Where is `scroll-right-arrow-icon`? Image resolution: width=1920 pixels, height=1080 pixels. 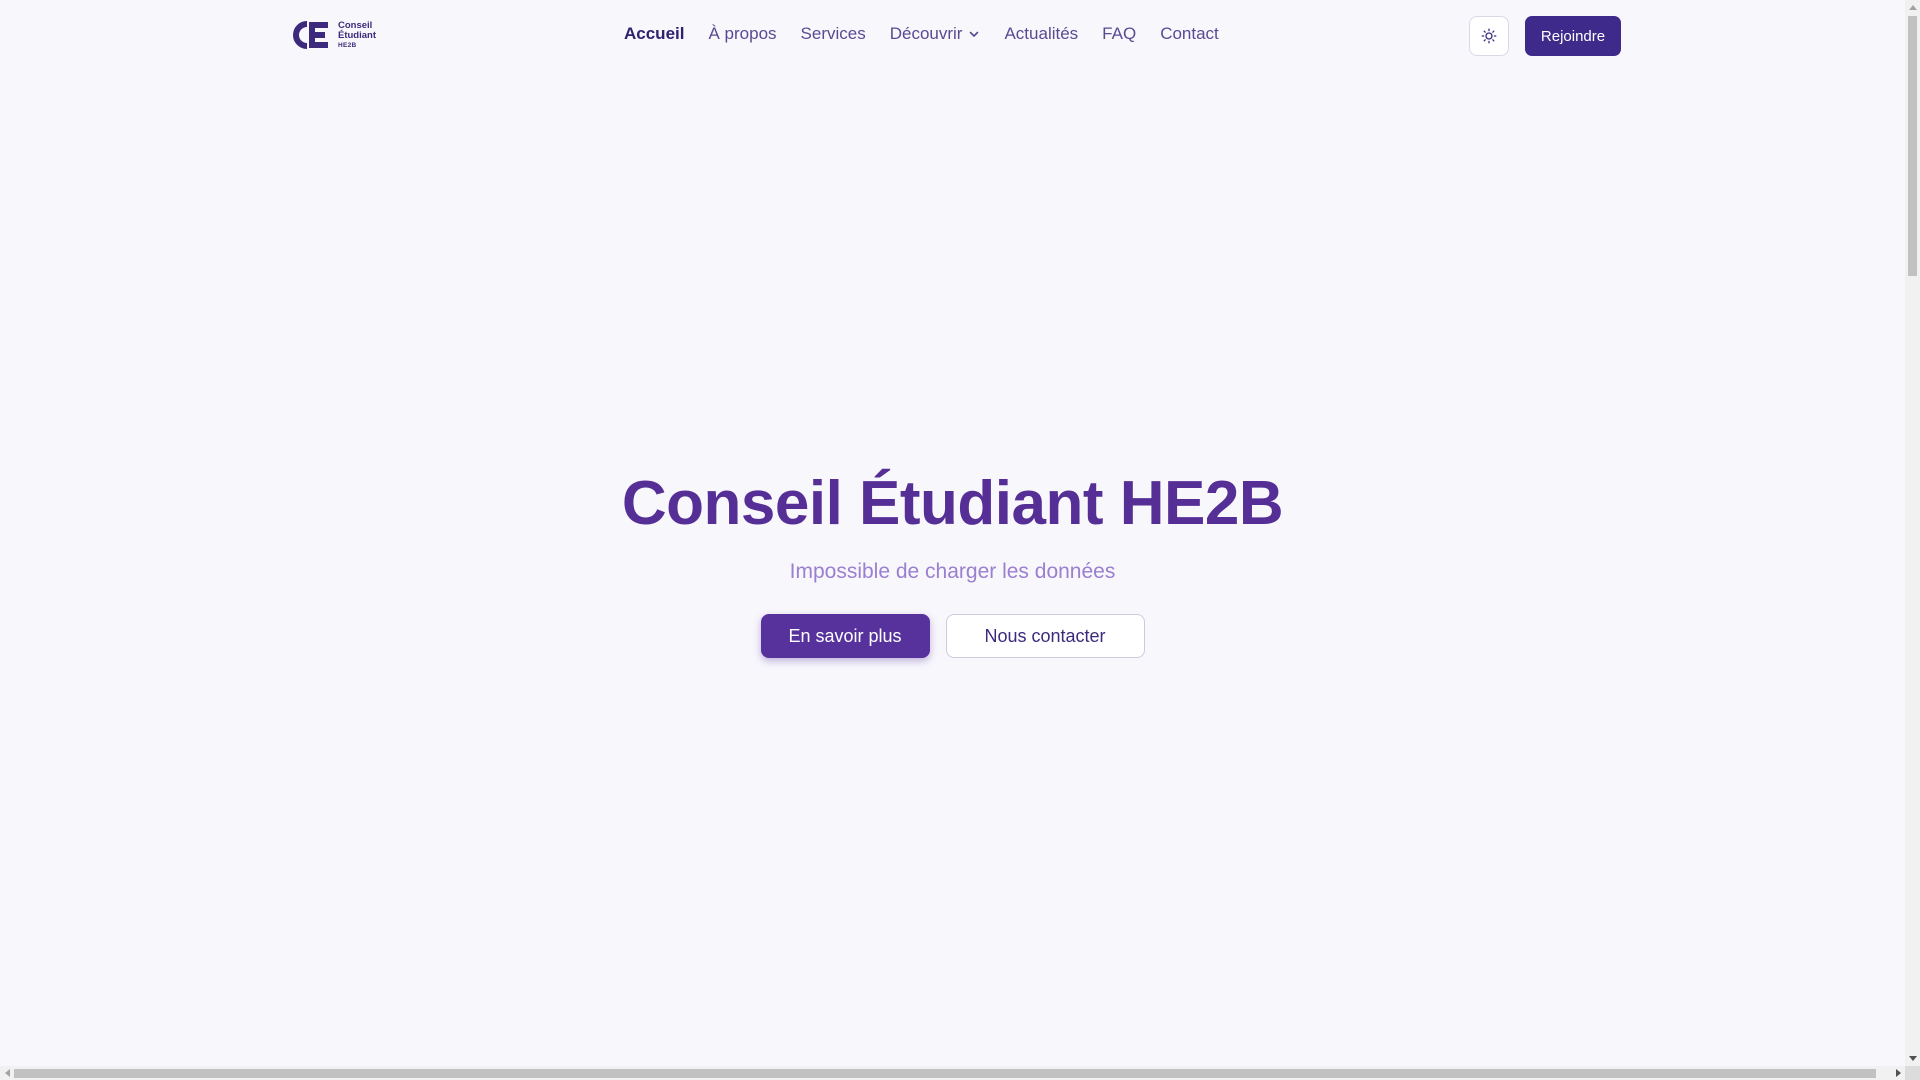 scroll-right-arrow-icon is located at coordinates (1898, 1073).